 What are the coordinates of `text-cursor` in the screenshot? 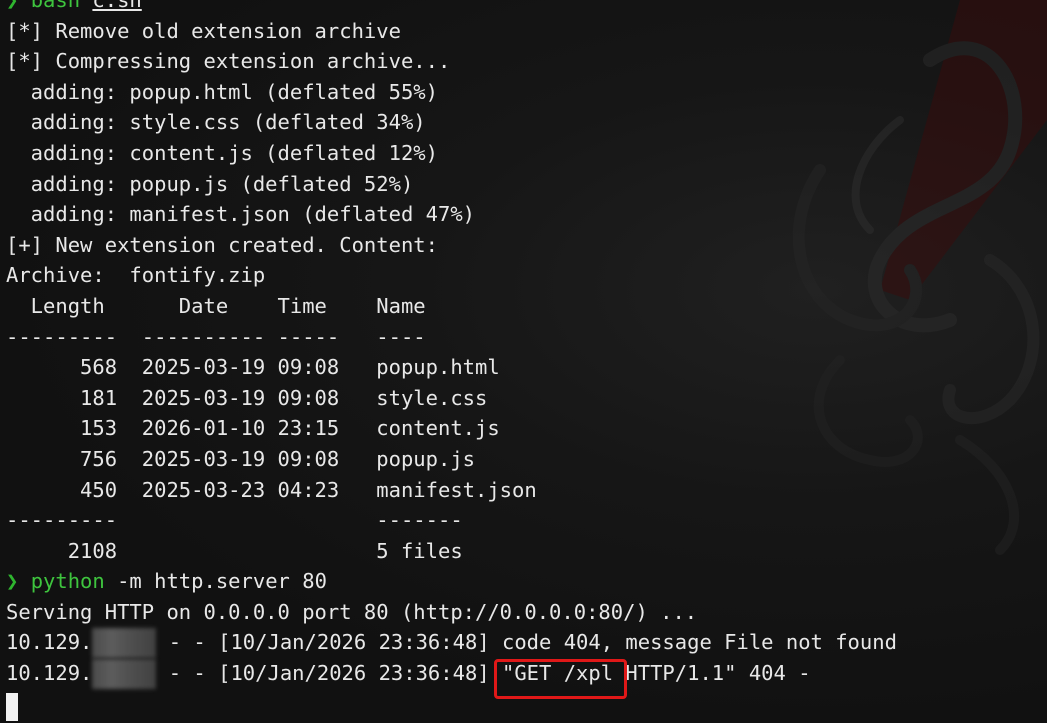 It's located at (12, 707).